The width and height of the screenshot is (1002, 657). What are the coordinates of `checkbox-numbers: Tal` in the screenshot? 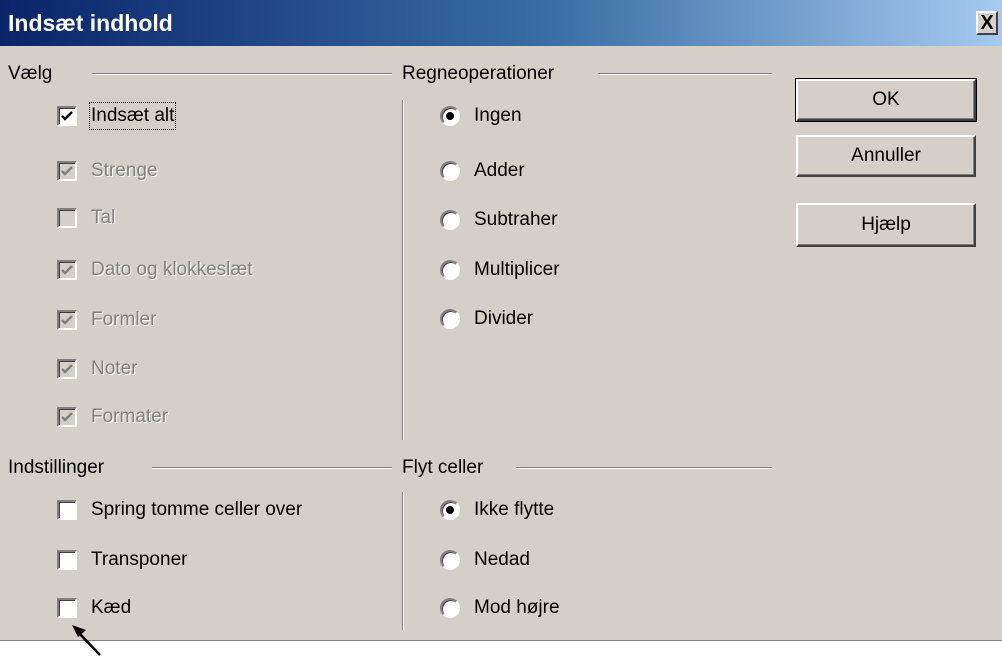 It's located at (86, 218).